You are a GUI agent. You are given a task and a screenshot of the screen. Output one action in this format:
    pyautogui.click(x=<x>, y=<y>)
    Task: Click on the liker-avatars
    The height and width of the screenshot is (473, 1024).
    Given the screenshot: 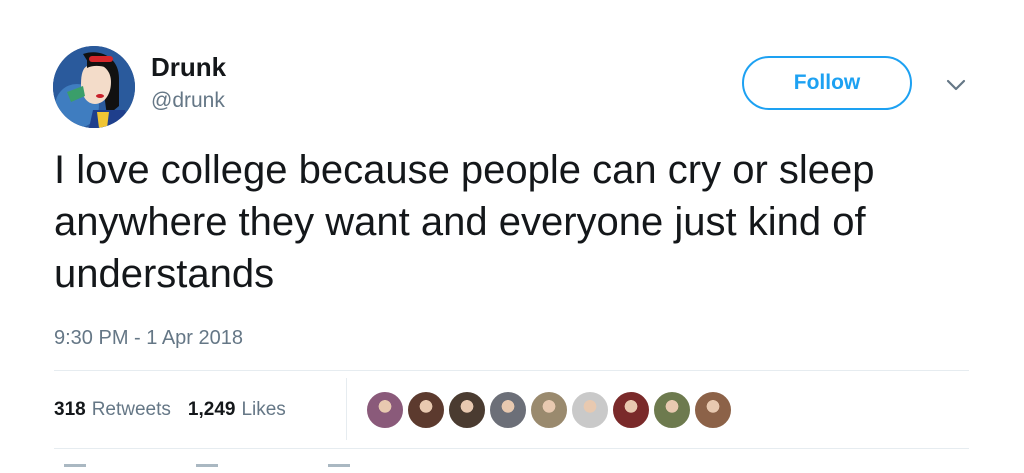 What is the action you would take?
    pyautogui.click(x=550, y=410)
    